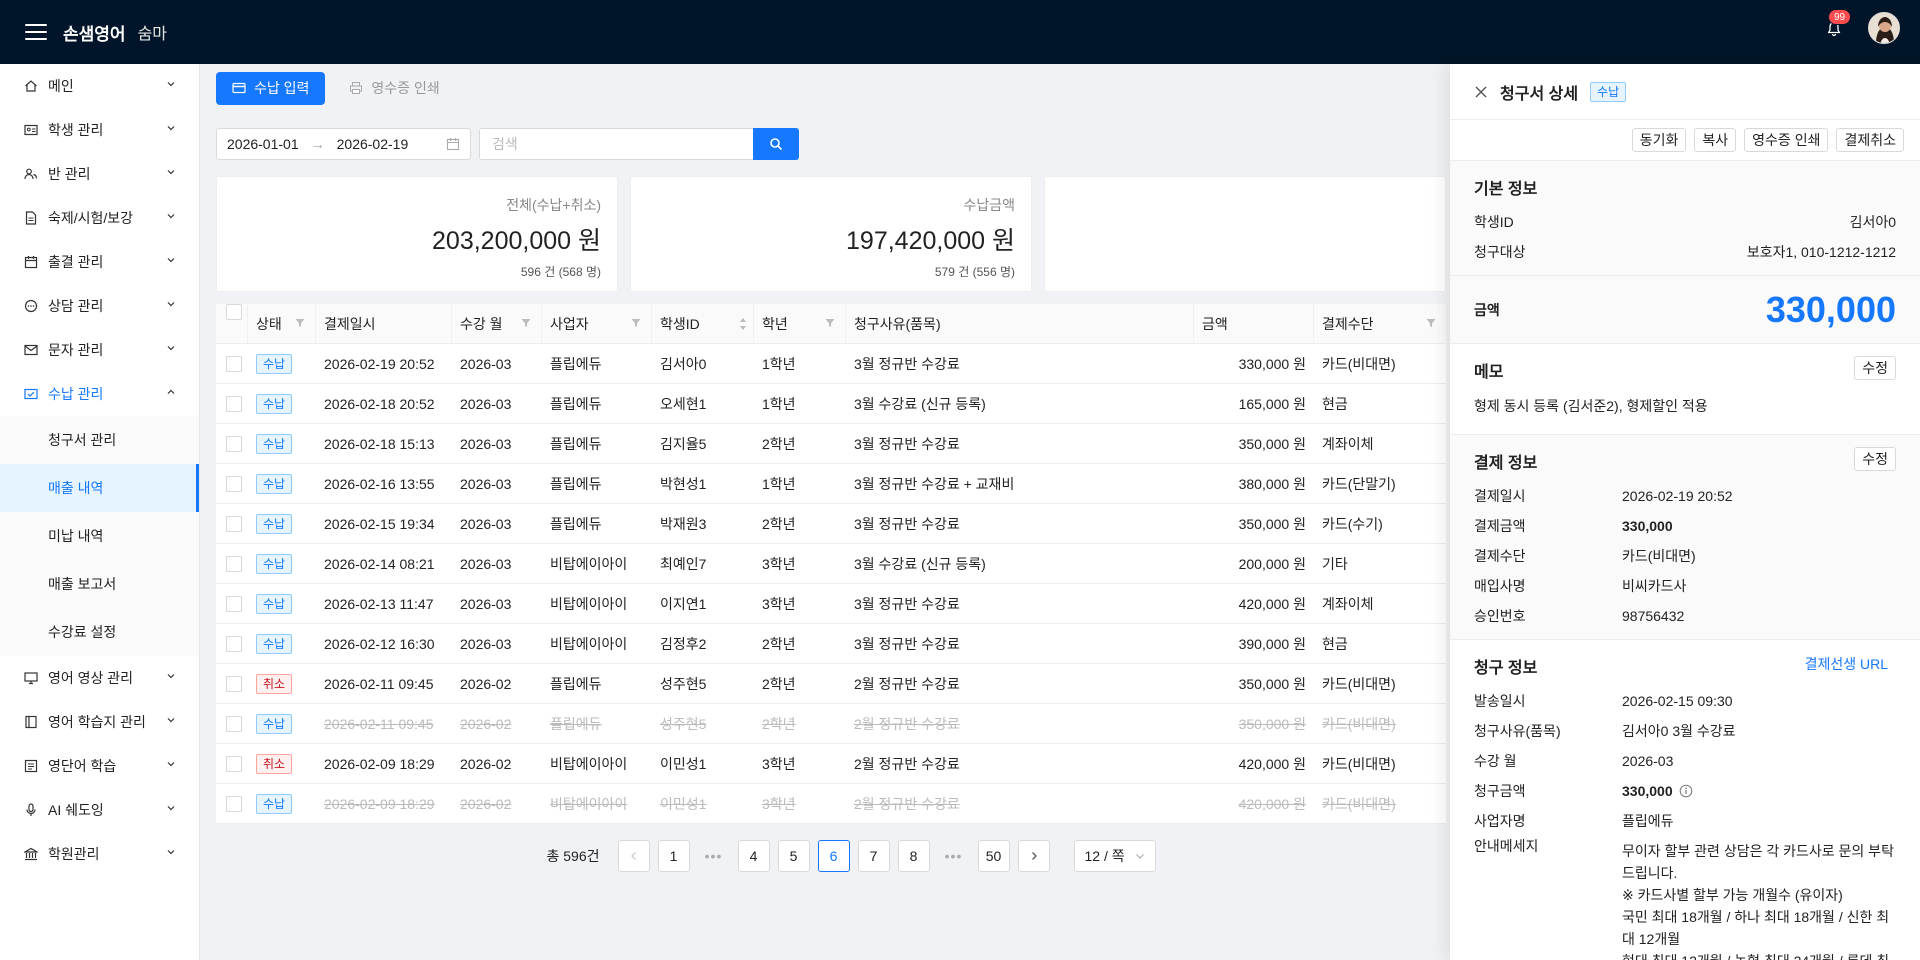 The width and height of the screenshot is (1920, 960). What do you see at coordinates (633, 856) in the screenshot?
I see `prev-page-button` at bounding box center [633, 856].